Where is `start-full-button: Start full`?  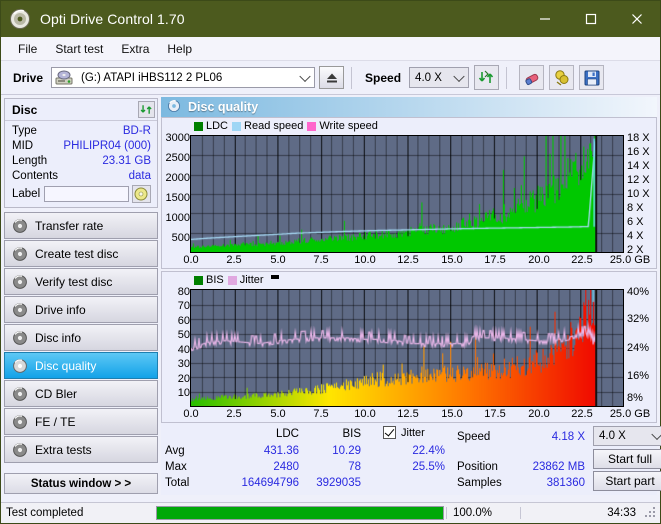 start-full-button: Start full is located at coordinates (627, 459).